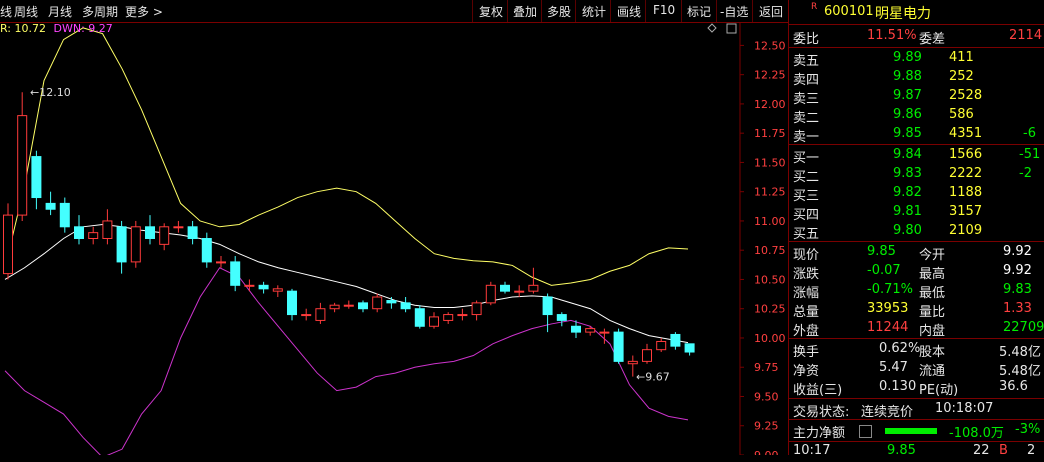 This screenshot has width=1044, height=462. I want to click on stat-value: 9.85, so click(881, 251).